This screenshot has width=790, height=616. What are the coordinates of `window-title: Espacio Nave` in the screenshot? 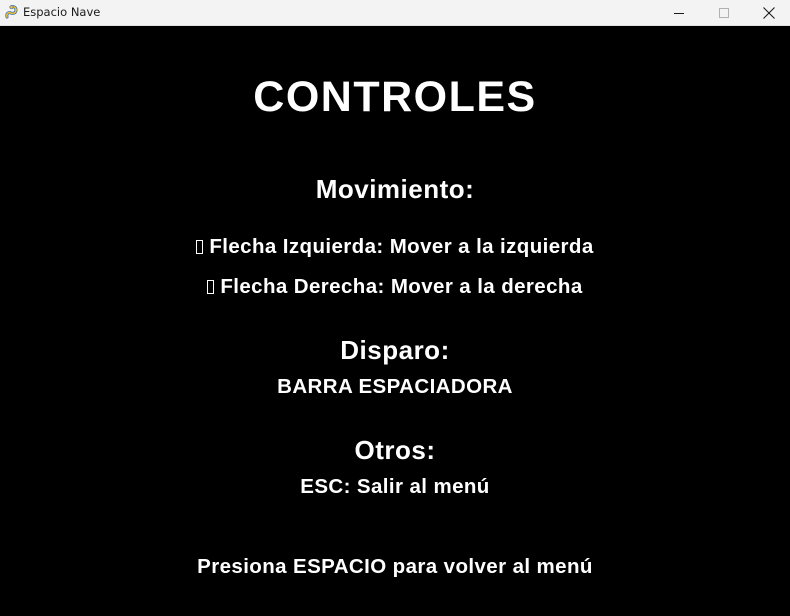 It's located at (62, 12).